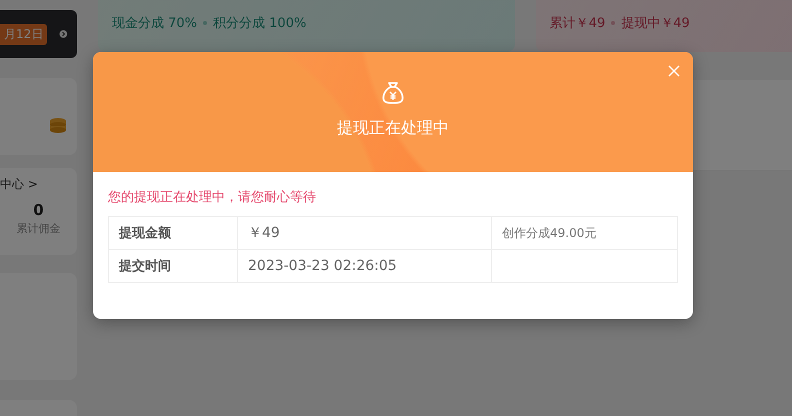 The height and width of the screenshot is (416, 792). I want to click on balance-stat: 累计￥49, so click(578, 23).